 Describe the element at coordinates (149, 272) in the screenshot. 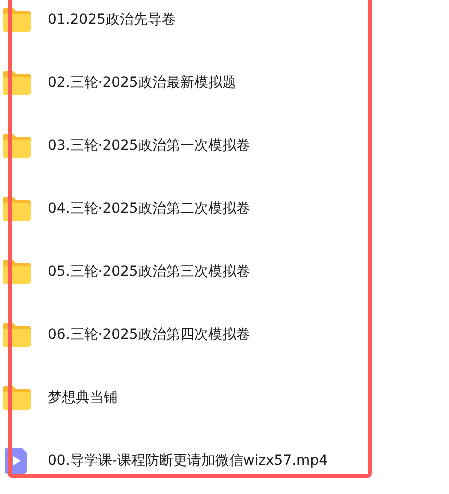

I see `file-name: 05.三轮·2025政治第三次模拟卷` at that location.